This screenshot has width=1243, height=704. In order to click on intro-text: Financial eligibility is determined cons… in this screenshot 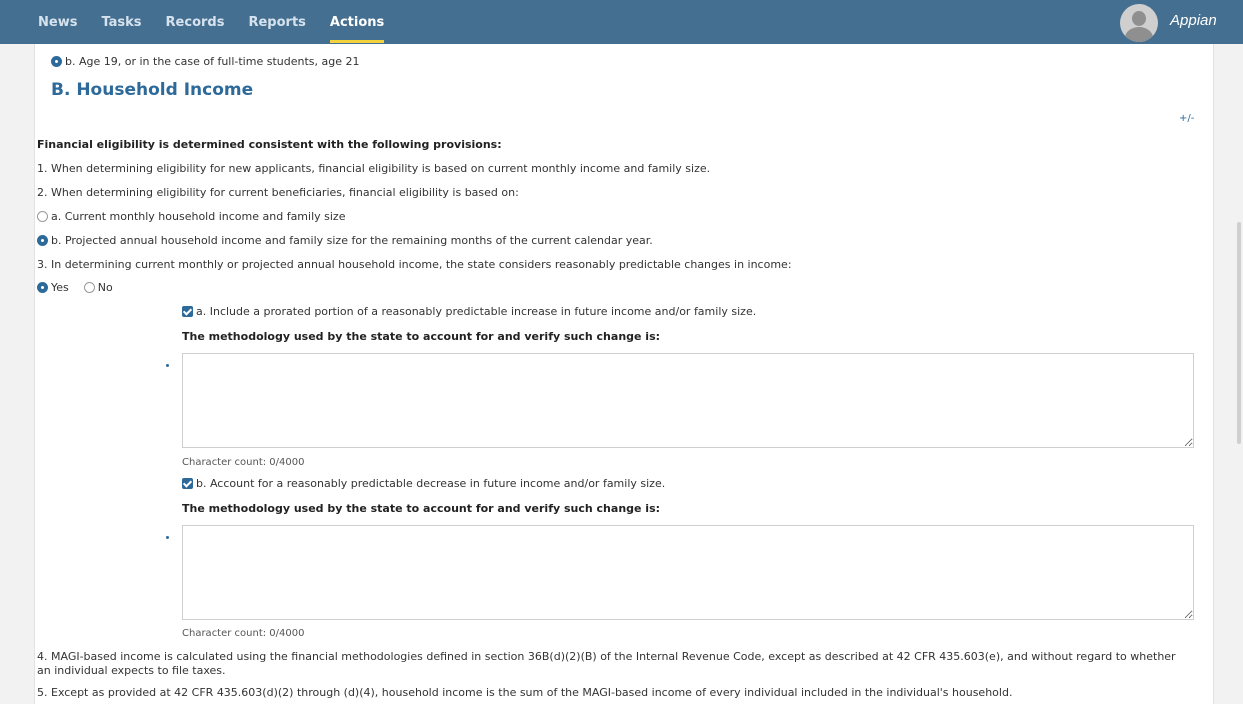, I will do `click(269, 144)`.